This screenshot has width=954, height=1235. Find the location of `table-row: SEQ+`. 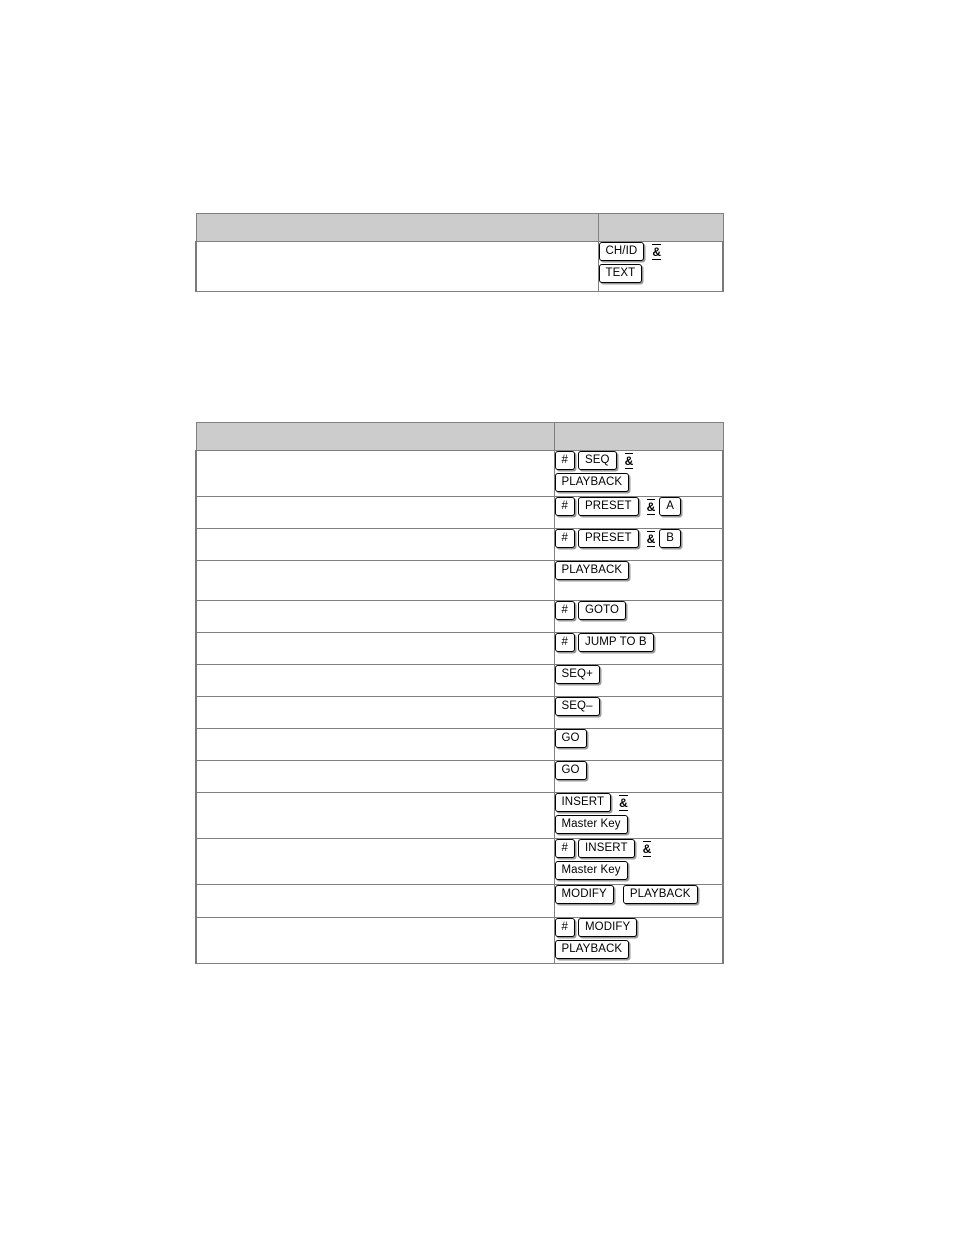

table-row: SEQ+ is located at coordinates (459, 680).